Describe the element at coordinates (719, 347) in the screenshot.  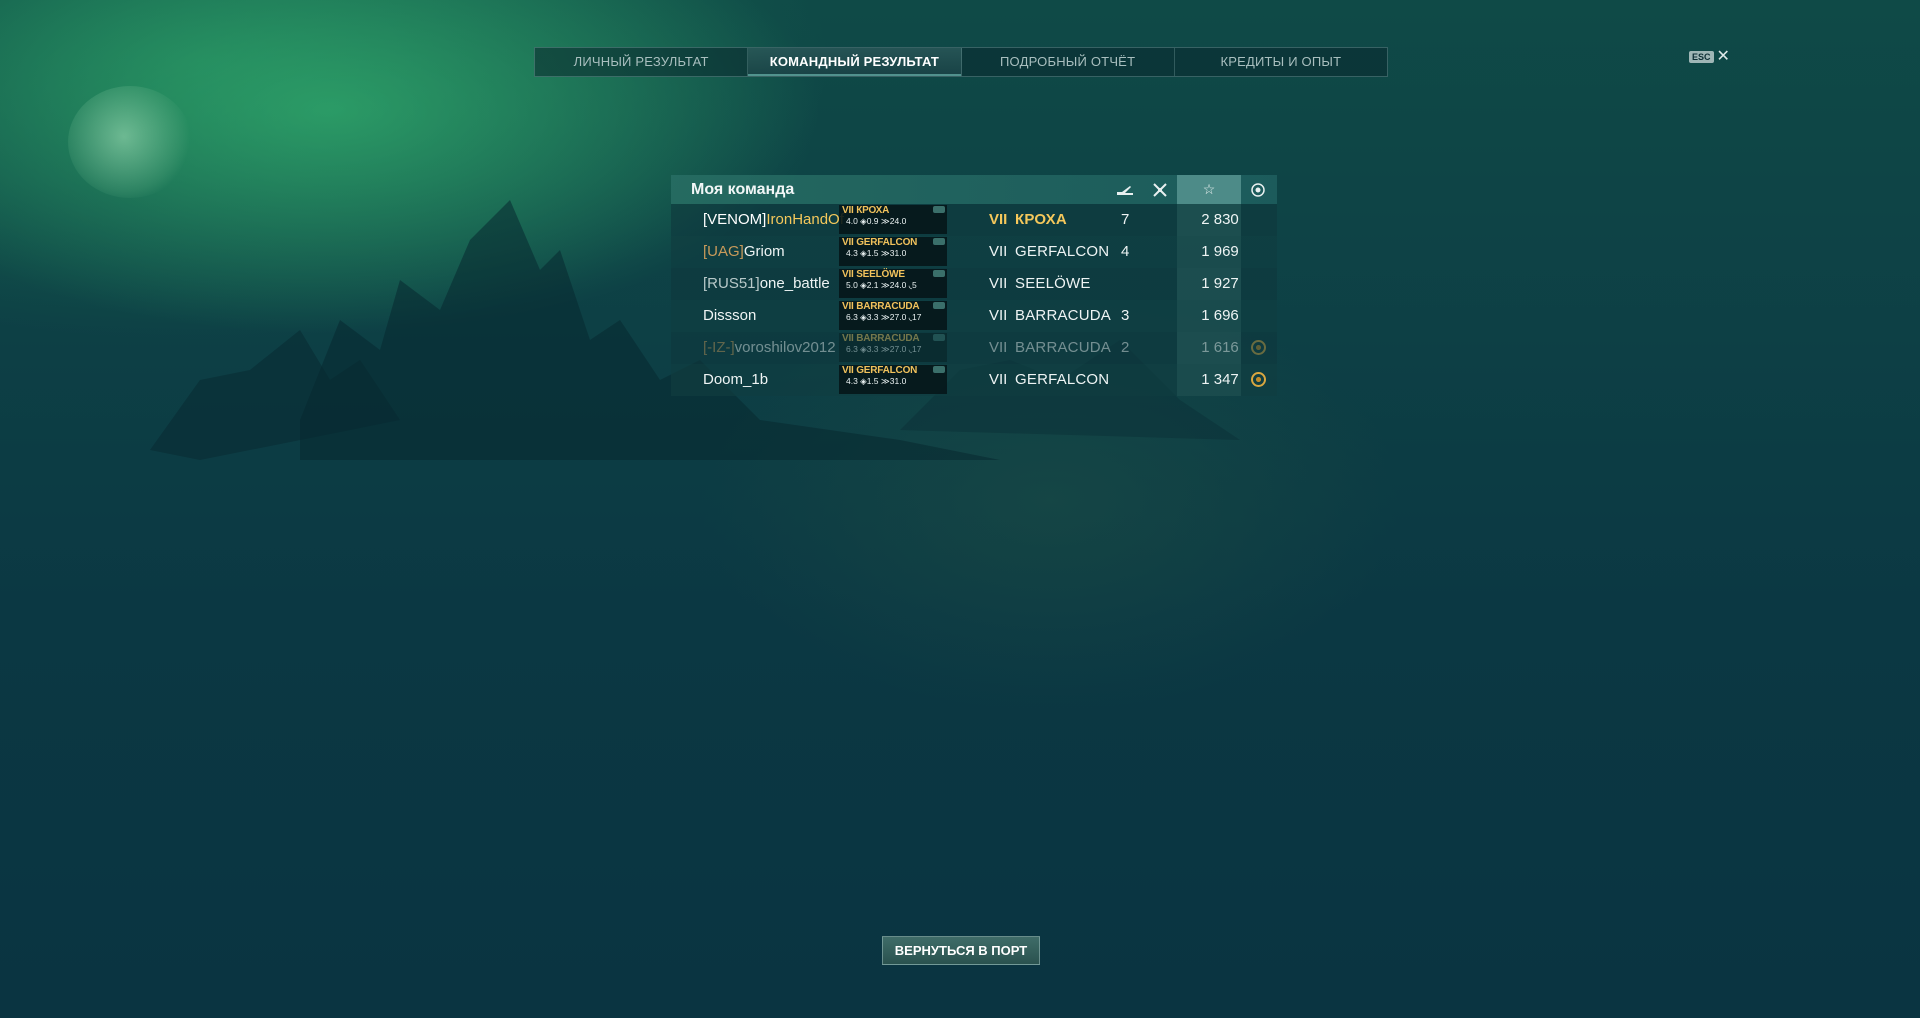
I see `clan-tag: [-IZ-]` at that location.